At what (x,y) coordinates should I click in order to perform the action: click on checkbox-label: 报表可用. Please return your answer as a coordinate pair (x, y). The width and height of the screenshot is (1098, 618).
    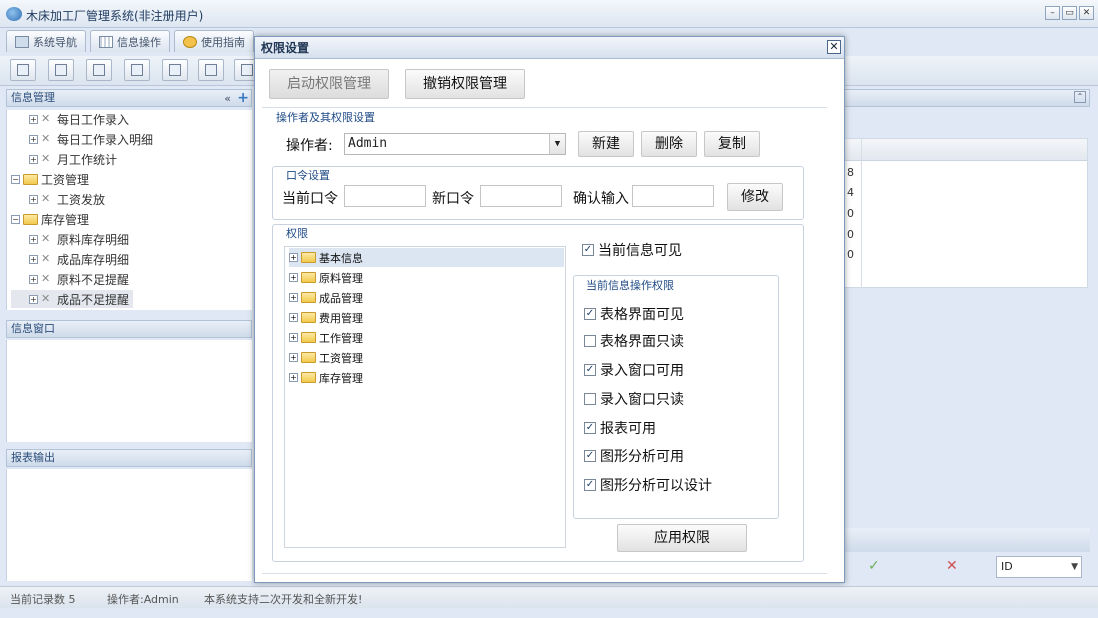
    Looking at the image, I should click on (628, 429).